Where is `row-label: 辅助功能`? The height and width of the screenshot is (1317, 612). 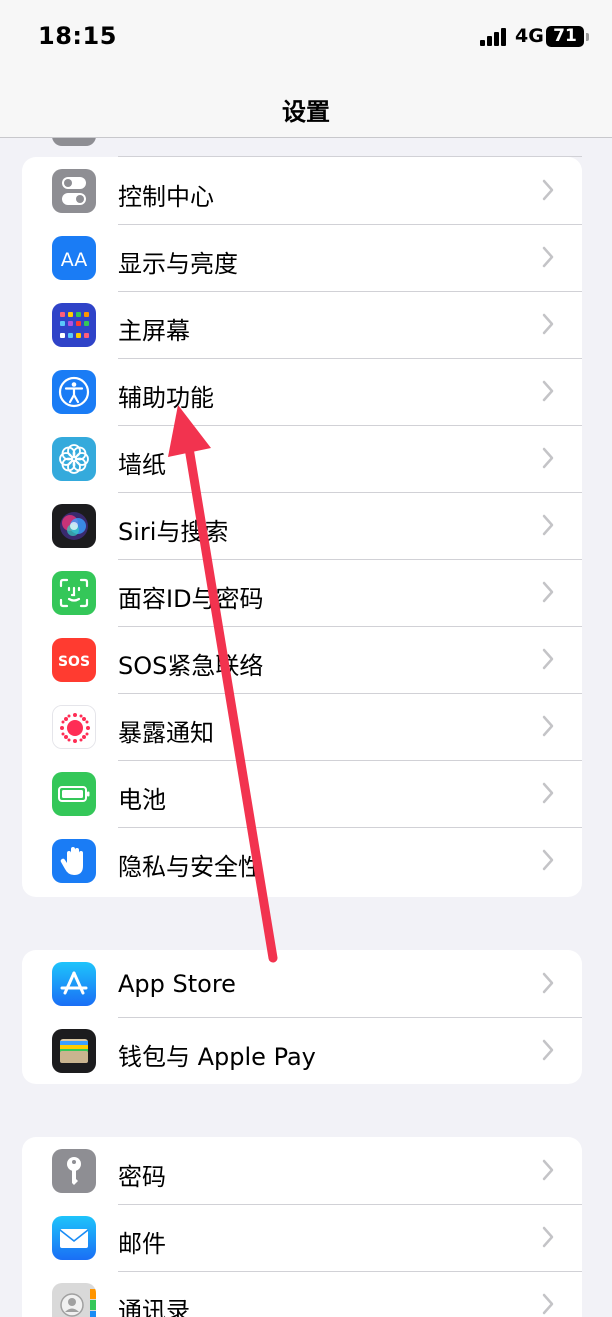 row-label: 辅助功能 is located at coordinates (166, 398).